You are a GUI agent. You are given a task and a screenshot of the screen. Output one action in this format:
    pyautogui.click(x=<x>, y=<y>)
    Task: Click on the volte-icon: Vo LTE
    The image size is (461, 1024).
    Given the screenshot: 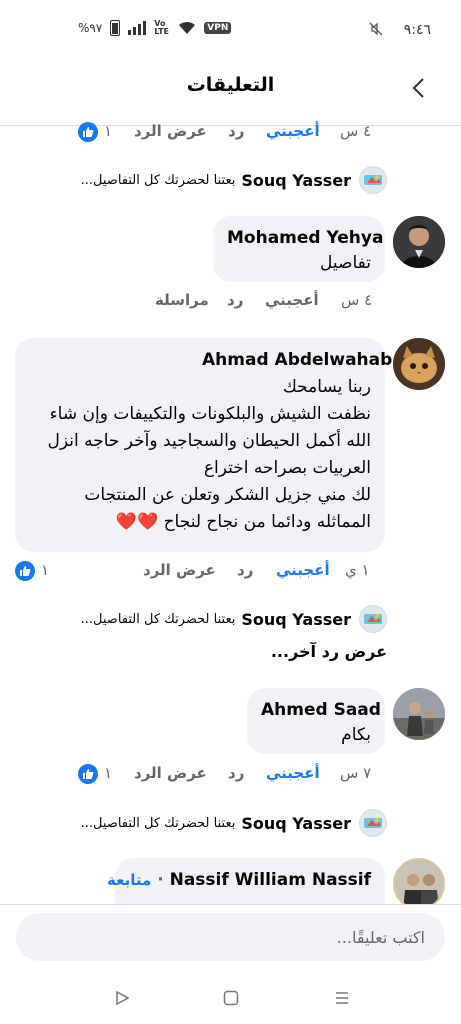 What is the action you would take?
    pyautogui.click(x=161, y=27)
    